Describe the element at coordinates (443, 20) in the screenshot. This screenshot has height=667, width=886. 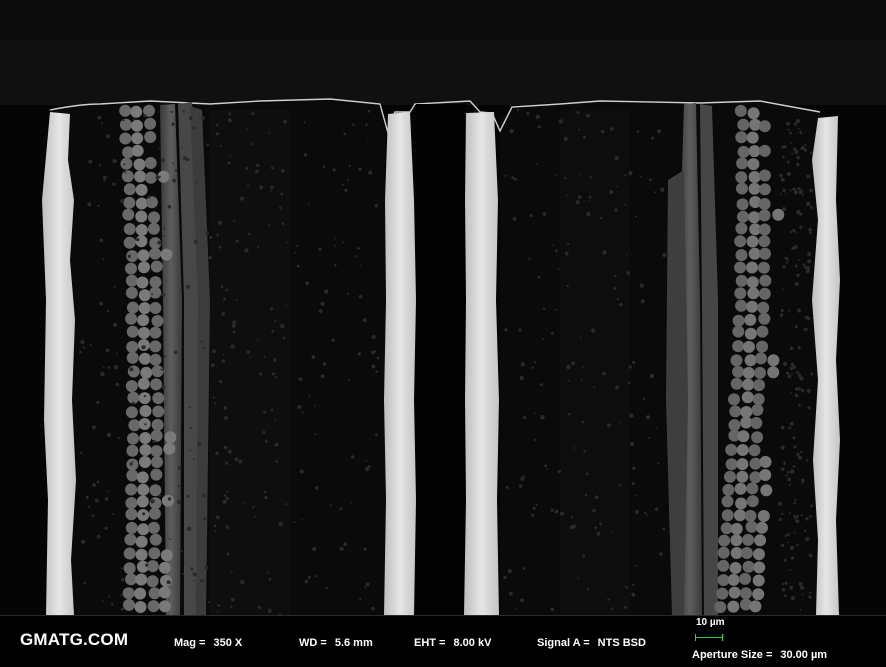
I see `top-region` at that location.